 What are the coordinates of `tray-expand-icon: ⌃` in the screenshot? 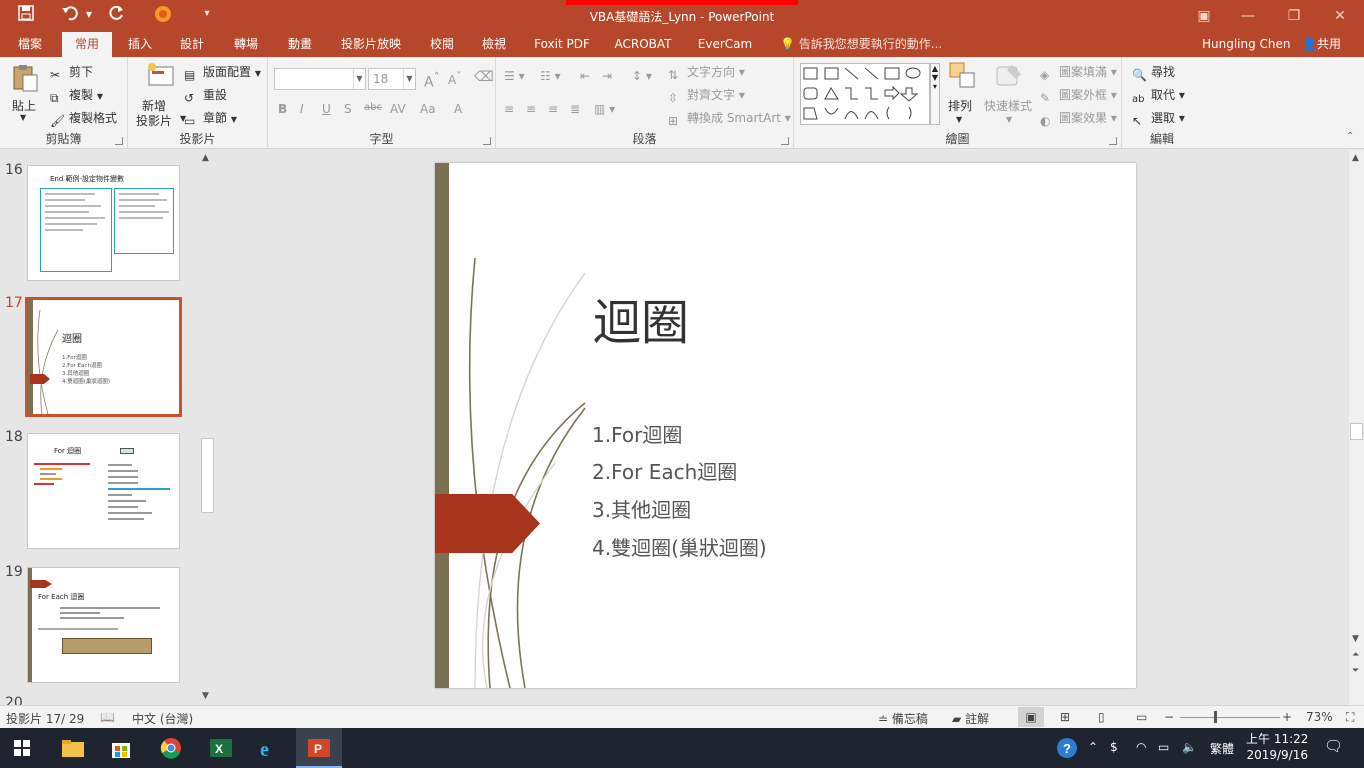 It's located at (1093, 747).